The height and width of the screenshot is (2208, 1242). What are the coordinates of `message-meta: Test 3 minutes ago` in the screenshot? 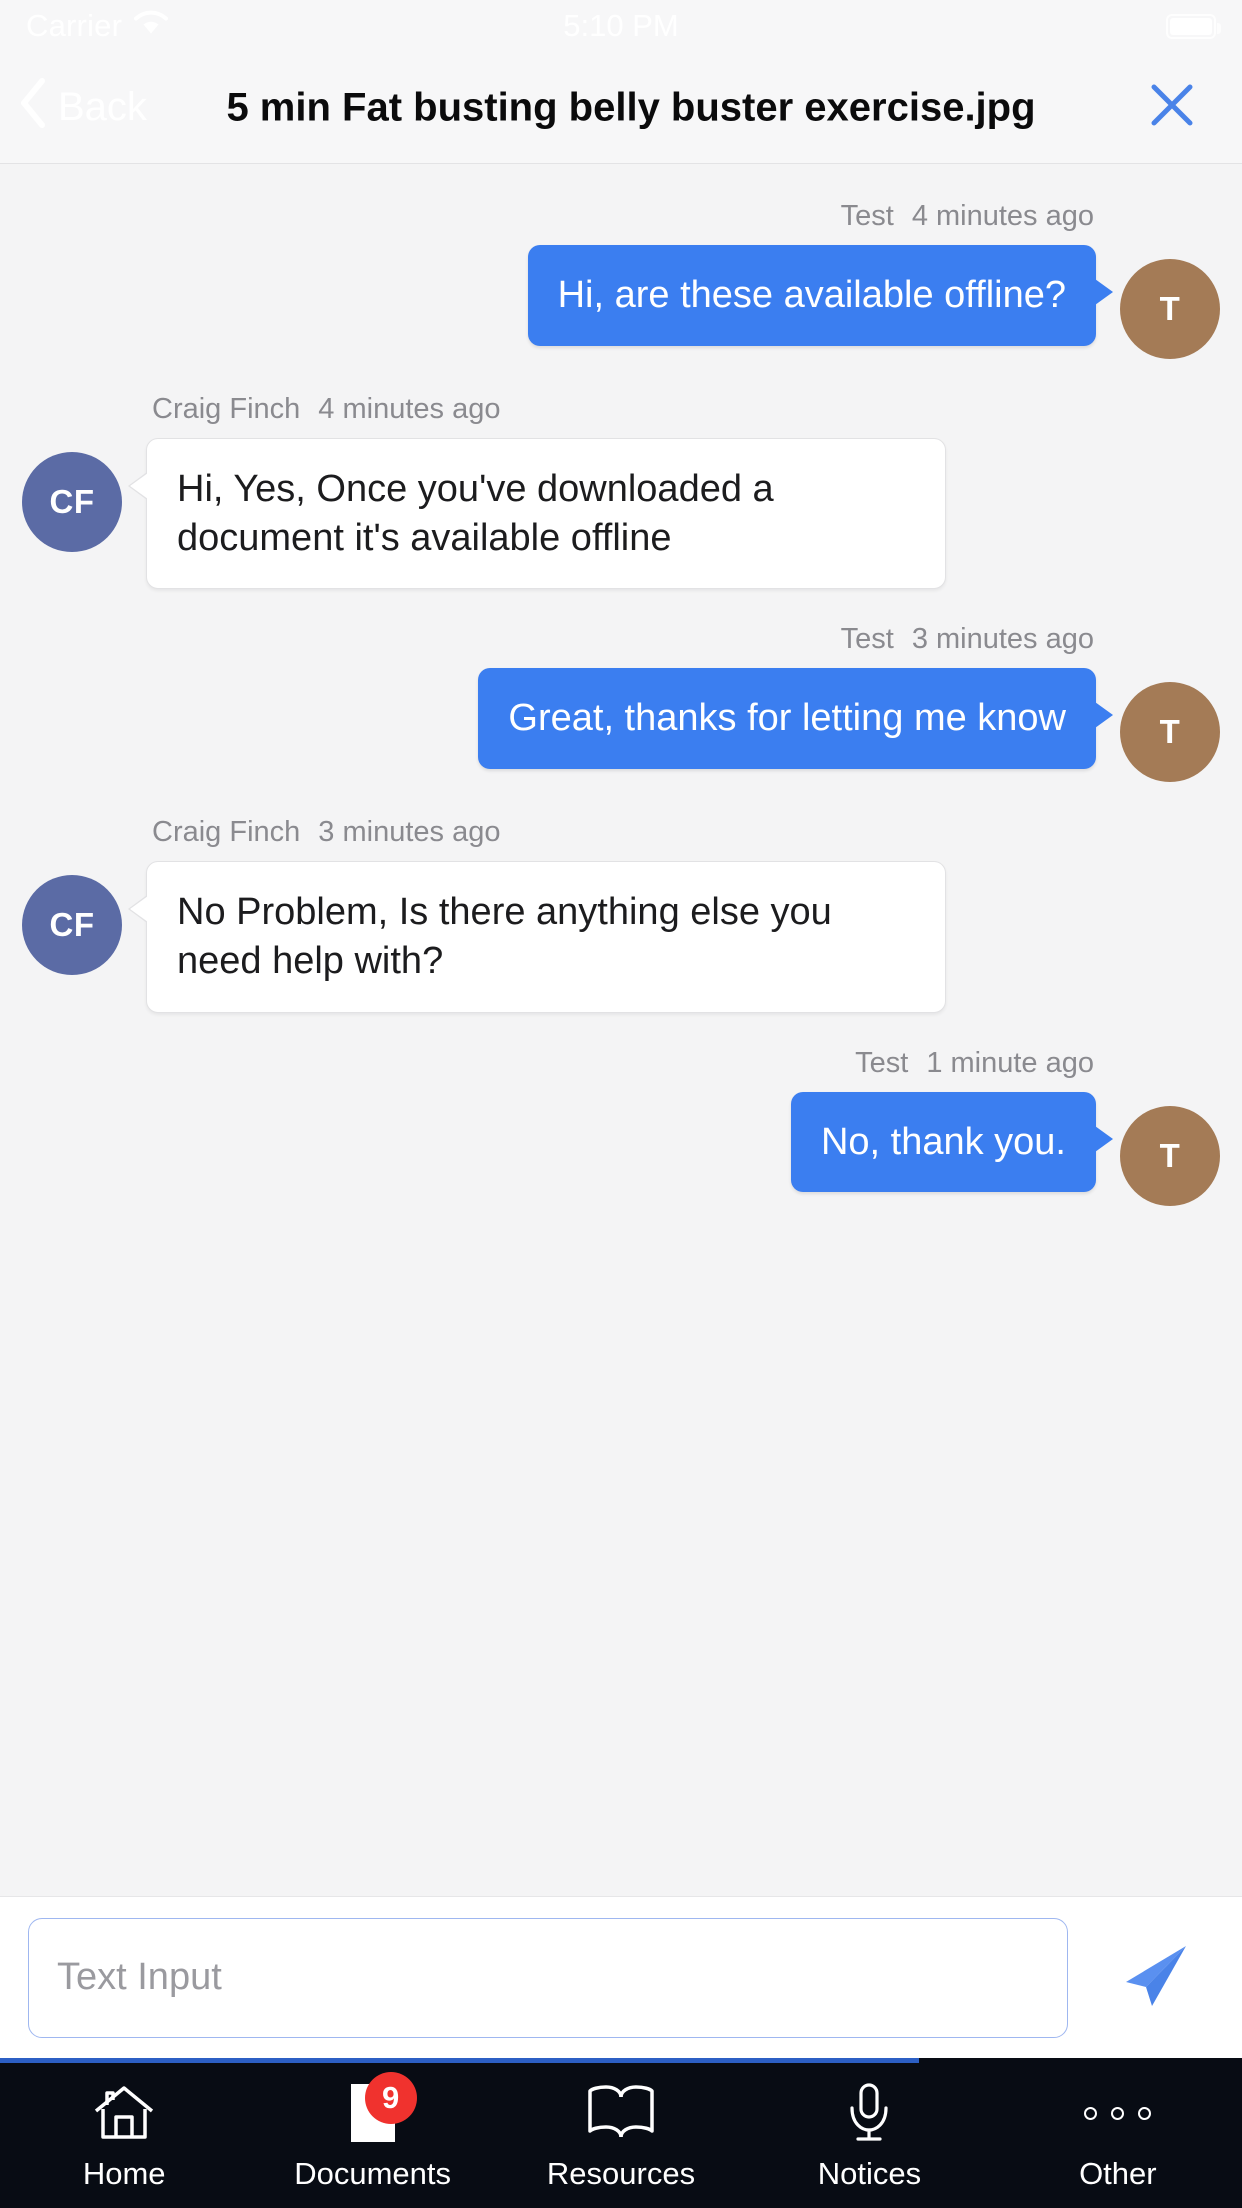 It's located at (967, 639).